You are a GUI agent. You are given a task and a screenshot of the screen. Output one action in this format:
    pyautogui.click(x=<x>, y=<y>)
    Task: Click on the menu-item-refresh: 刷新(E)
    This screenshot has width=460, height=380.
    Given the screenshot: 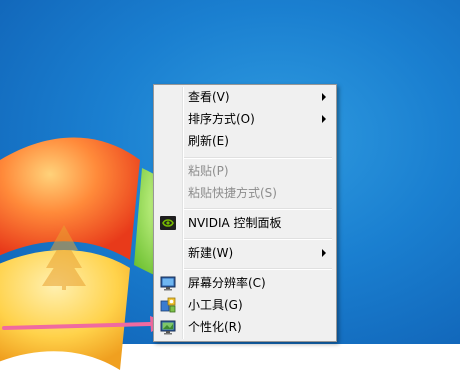 What is the action you would take?
    pyautogui.click(x=245, y=141)
    